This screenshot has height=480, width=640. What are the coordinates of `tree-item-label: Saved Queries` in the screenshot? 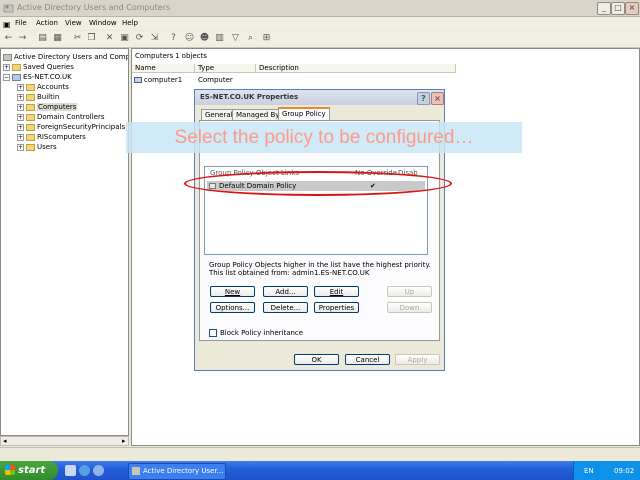 It's located at (48, 67).